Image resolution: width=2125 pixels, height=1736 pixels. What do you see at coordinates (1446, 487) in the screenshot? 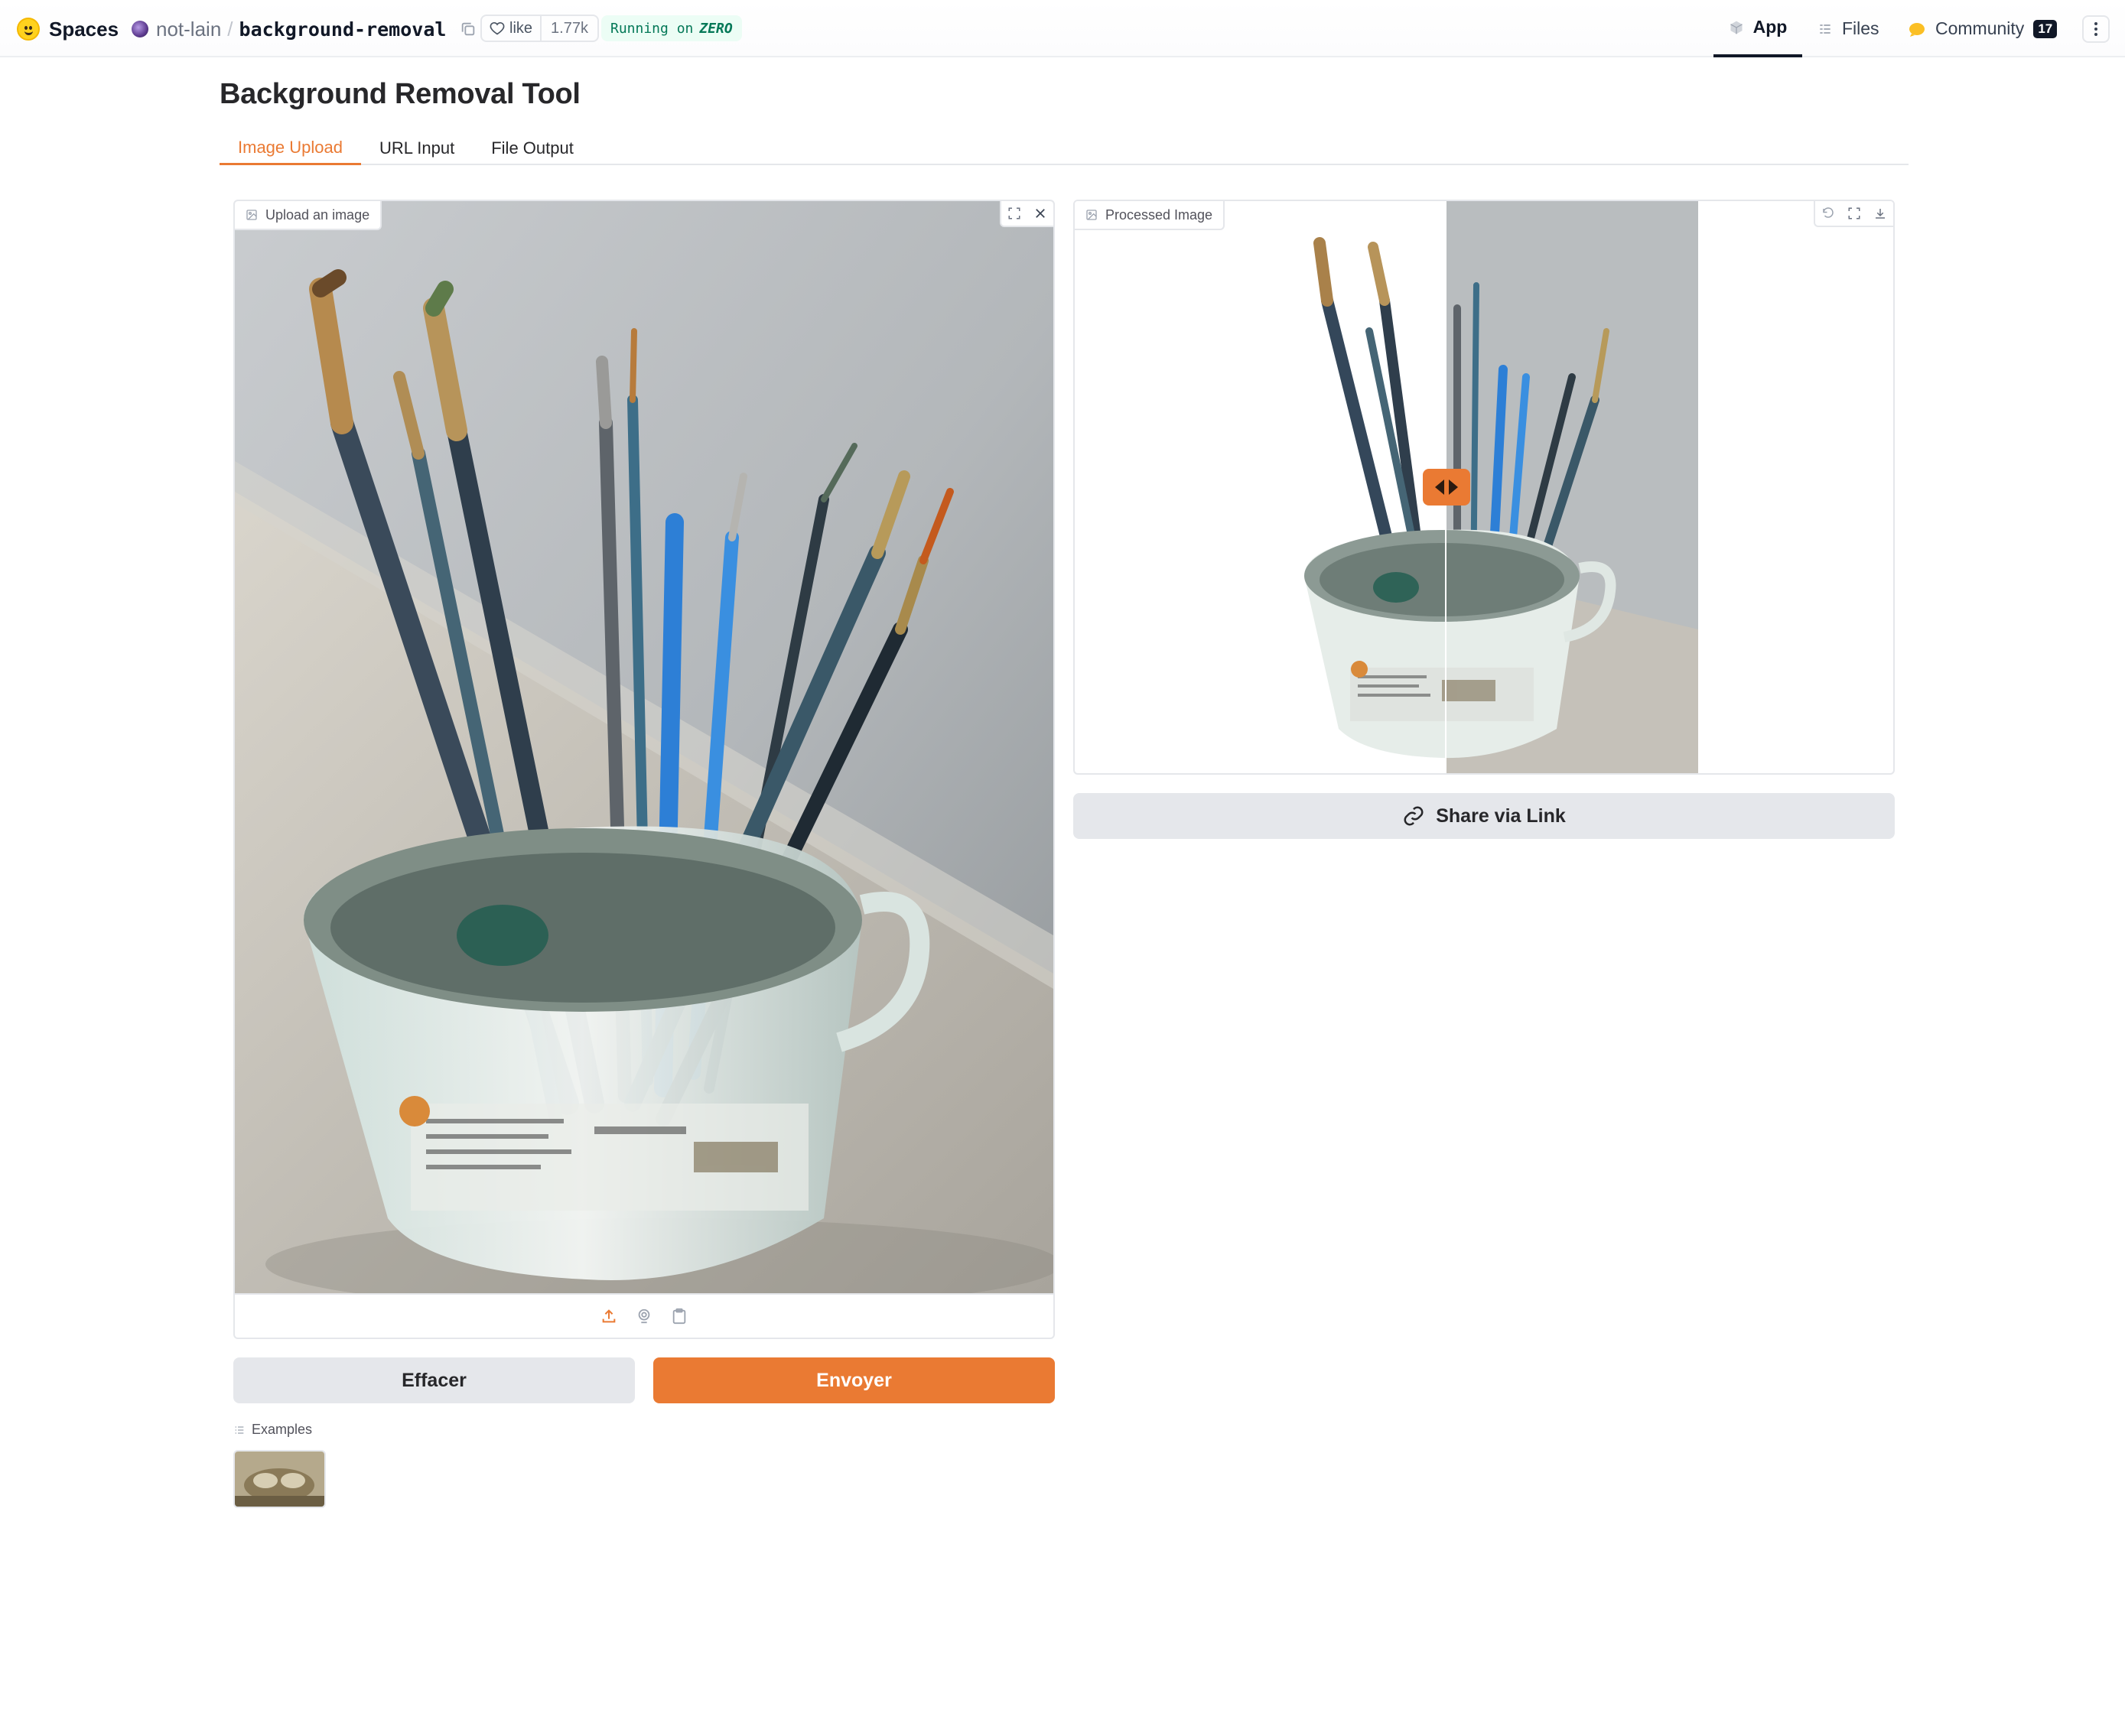
I see `comparison-slider-handle` at bounding box center [1446, 487].